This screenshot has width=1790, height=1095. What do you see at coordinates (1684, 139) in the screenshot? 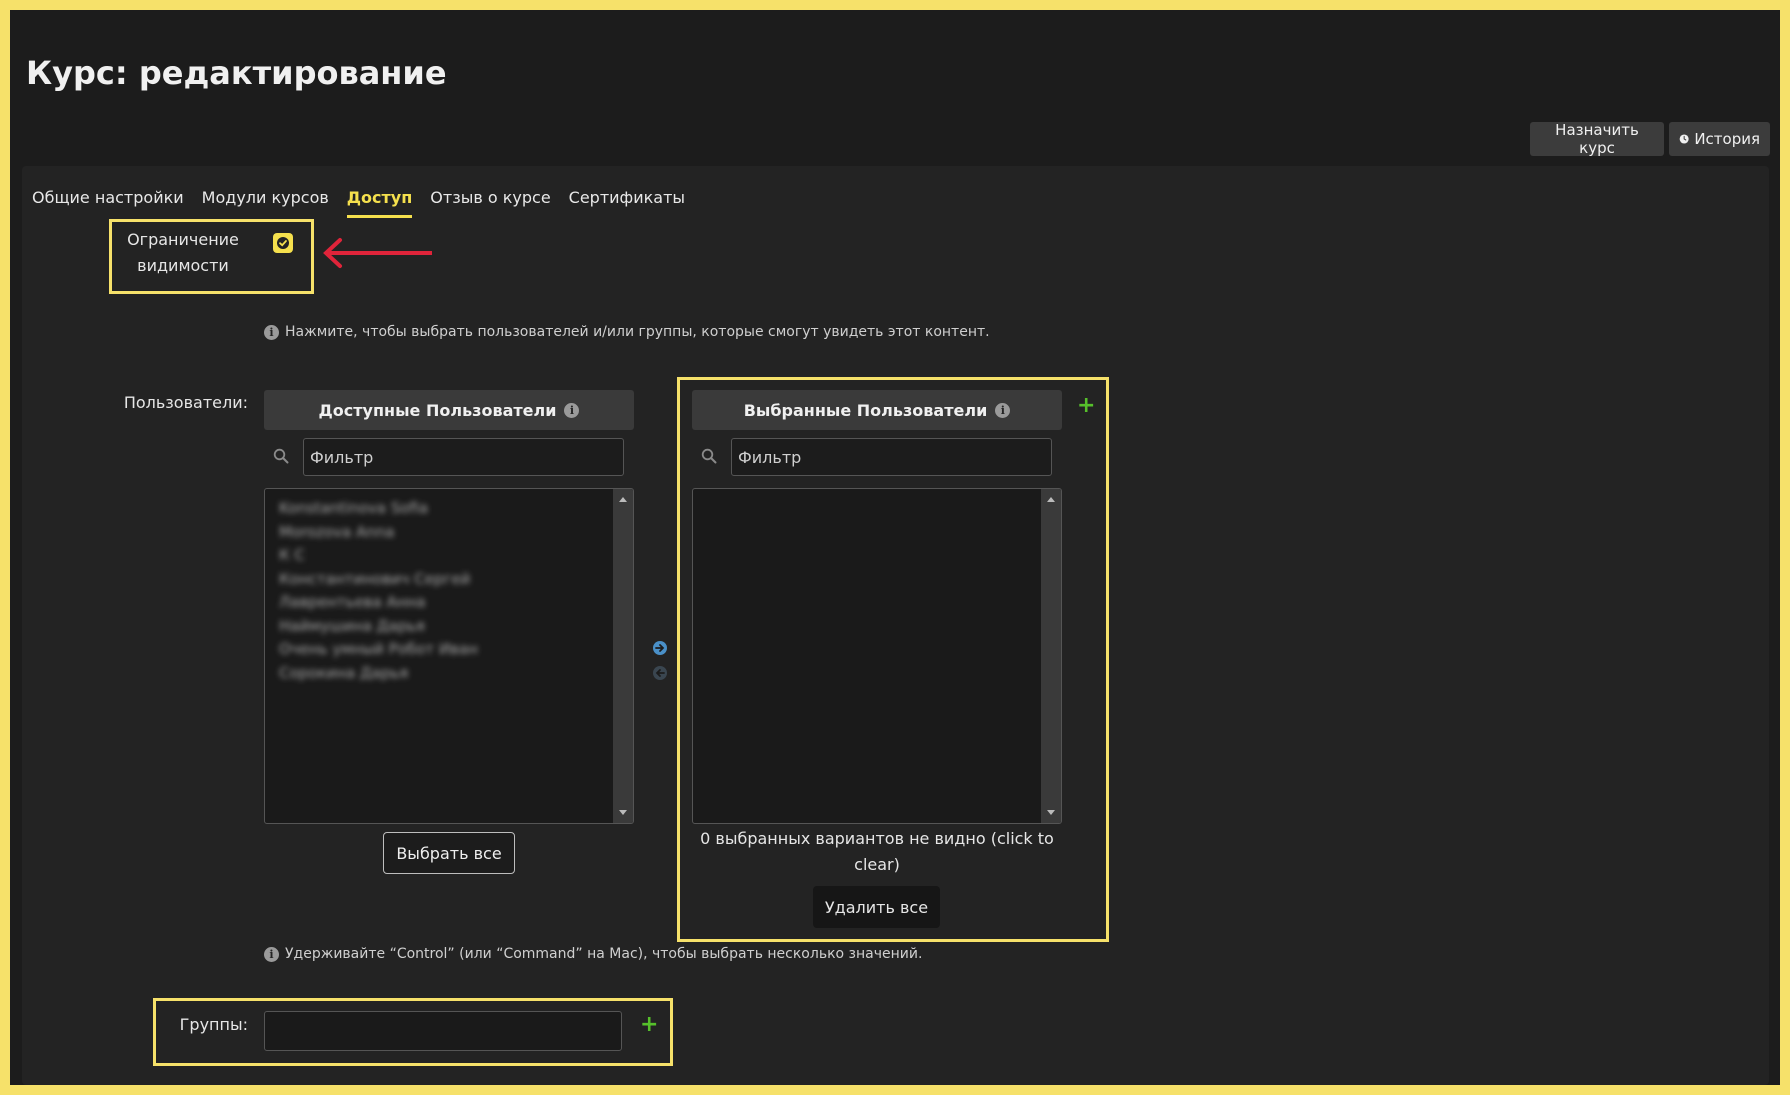
I see `clock-icon` at bounding box center [1684, 139].